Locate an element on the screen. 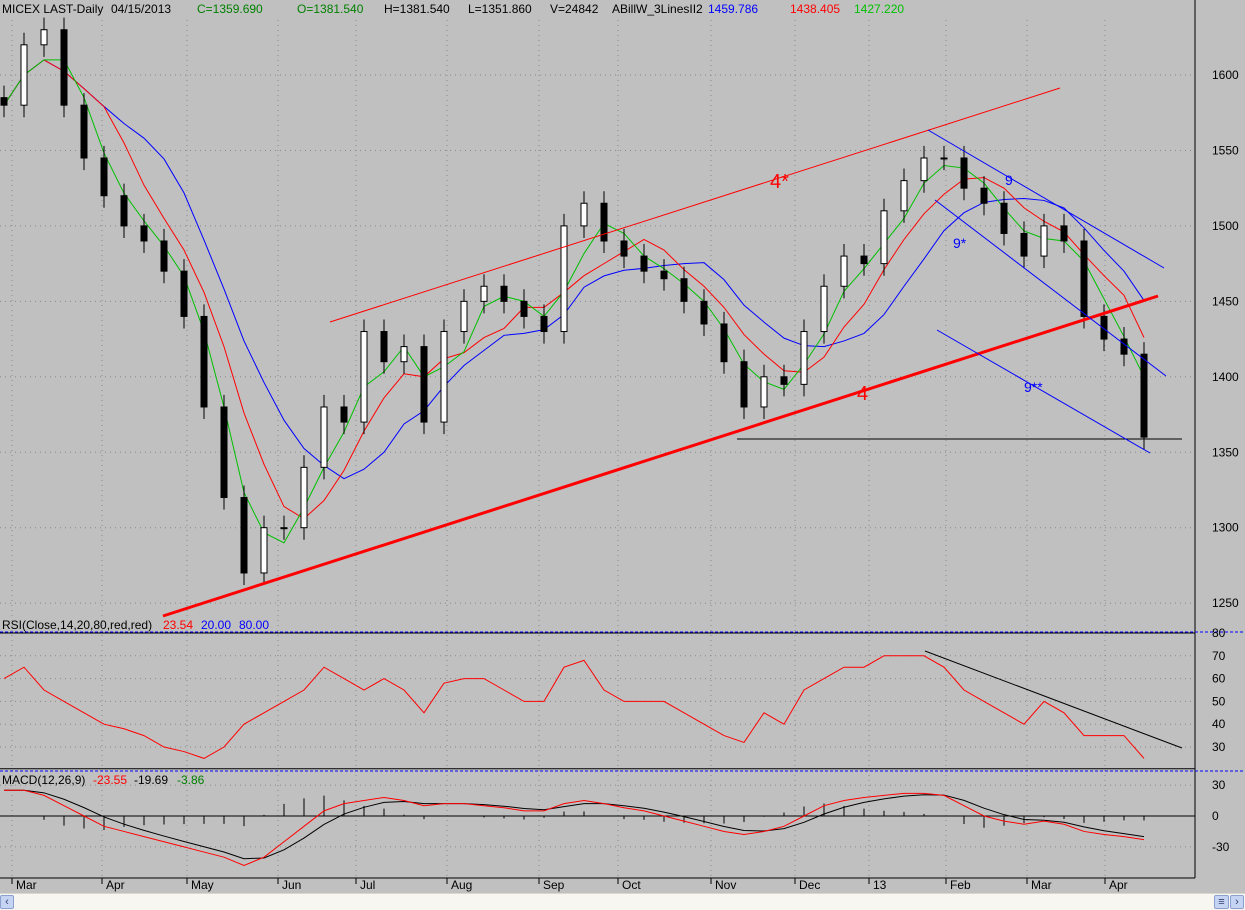 Image resolution: width=1245 pixels, height=910 pixels. scroll-thumb: ≡ is located at coordinates (1221, 902).